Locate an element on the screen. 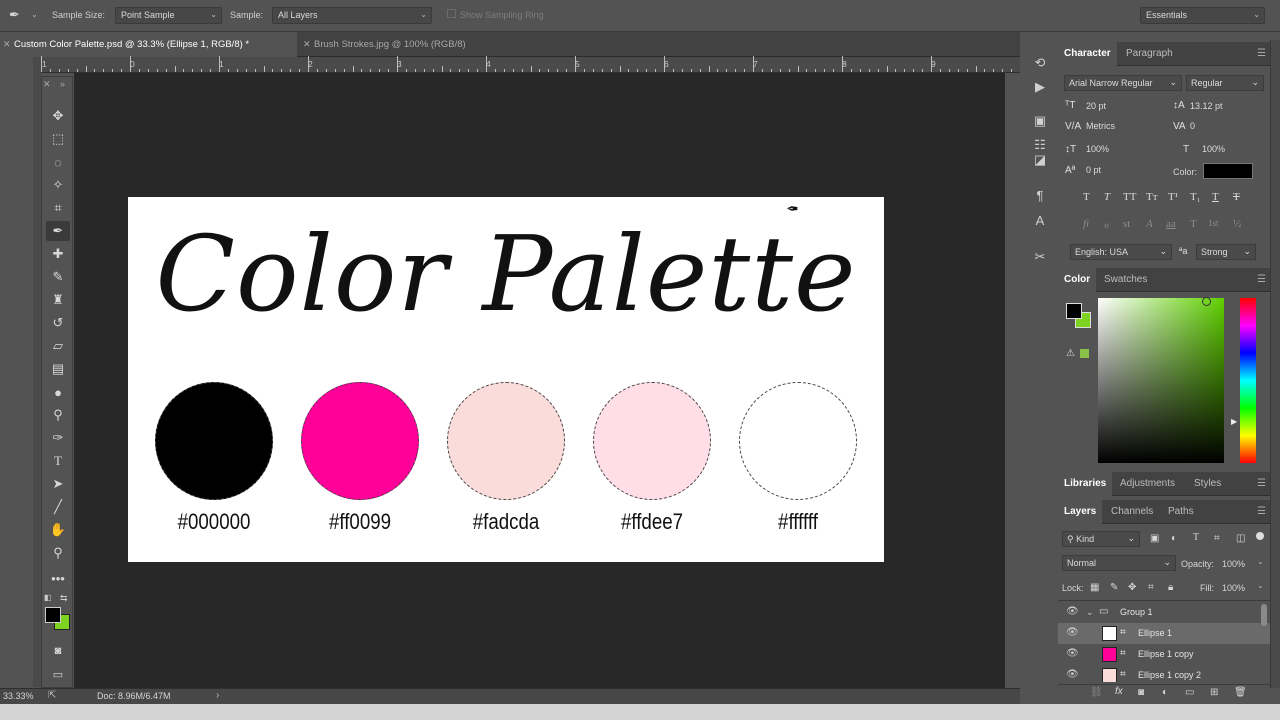 This screenshot has height=720, width=1280. magic-wand-tool-icon: ✧ is located at coordinates (58, 185).